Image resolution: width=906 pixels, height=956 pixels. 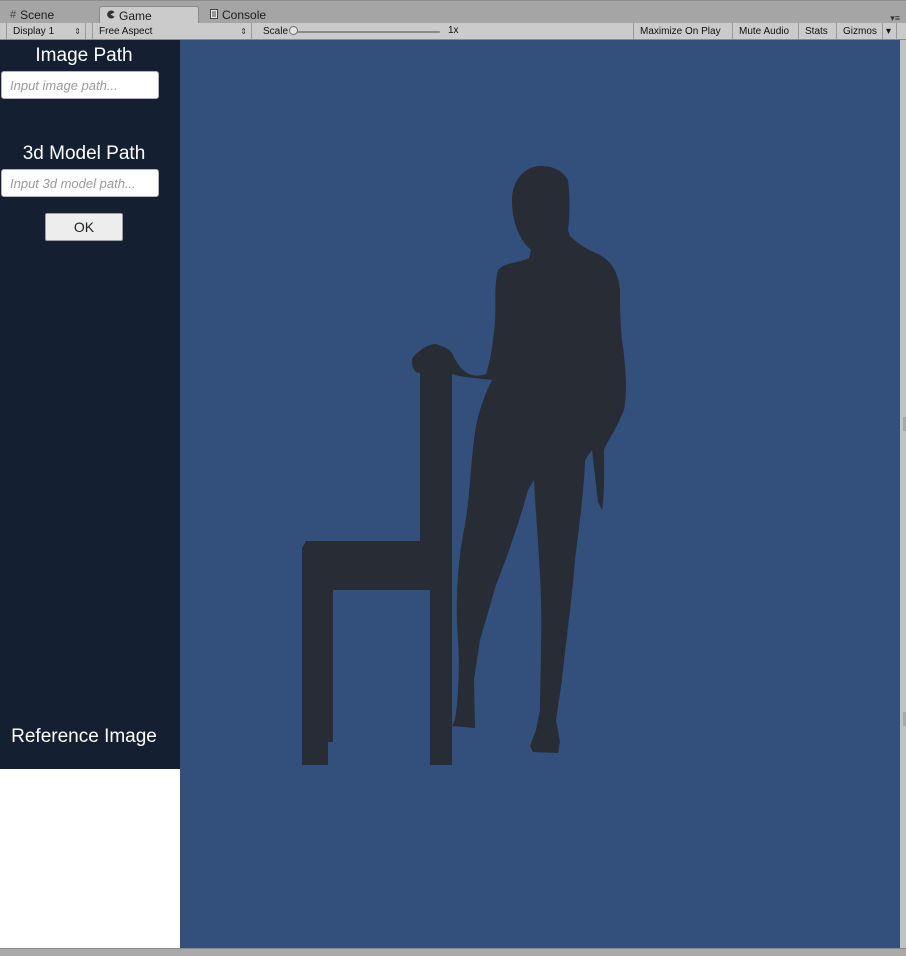 I want to click on status-bar, so click(x=453, y=952).